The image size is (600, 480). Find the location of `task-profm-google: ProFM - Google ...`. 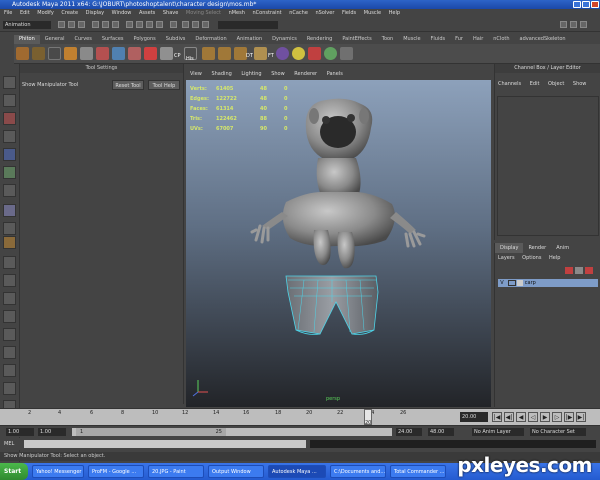

task-profm-google: ProFM - Google ... is located at coordinates (116, 471).